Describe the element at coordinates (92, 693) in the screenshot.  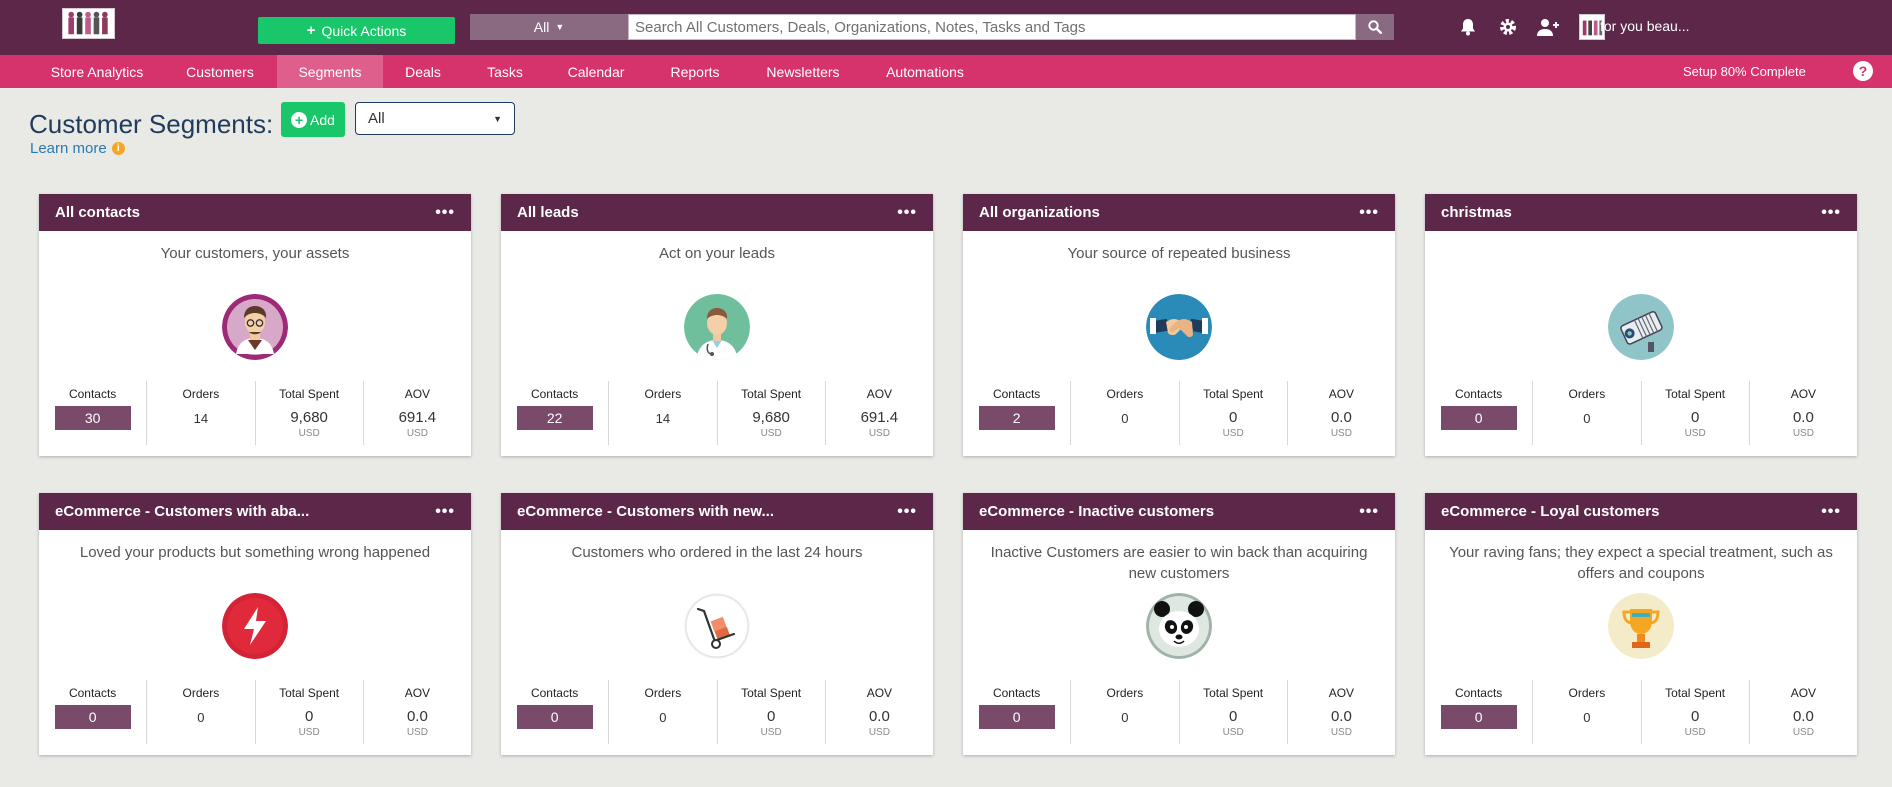
I see `stat-label: Contacts` at that location.